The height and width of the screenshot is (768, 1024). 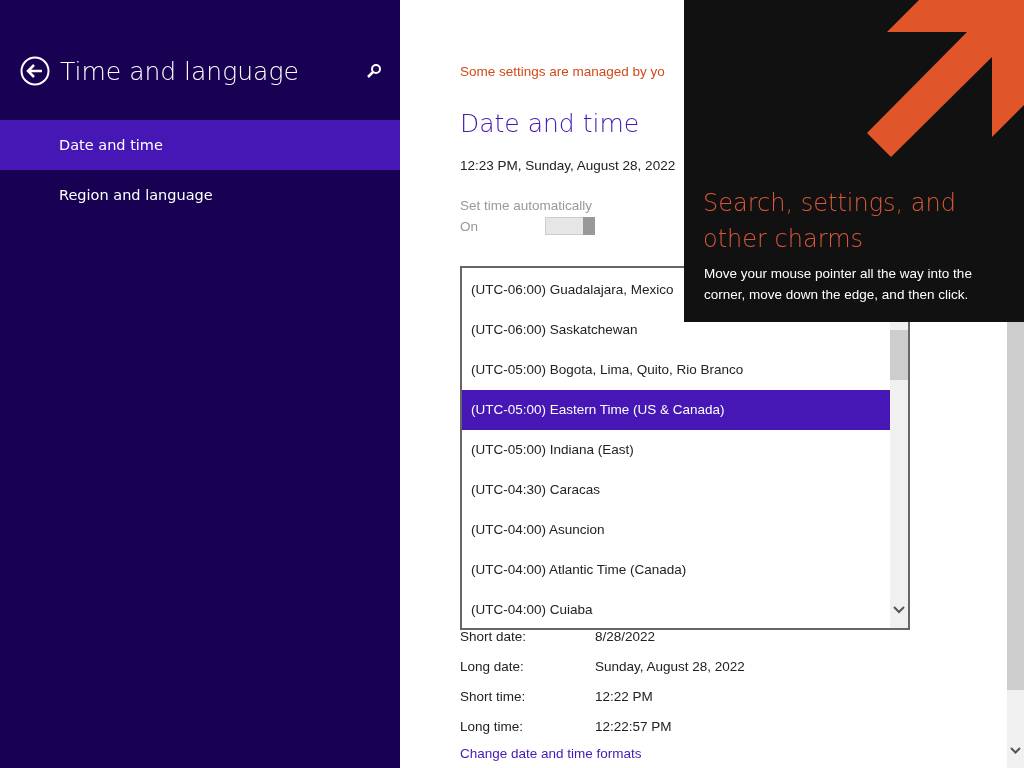 What do you see at coordinates (180, 71) in the screenshot?
I see `page-title: Time and language` at bounding box center [180, 71].